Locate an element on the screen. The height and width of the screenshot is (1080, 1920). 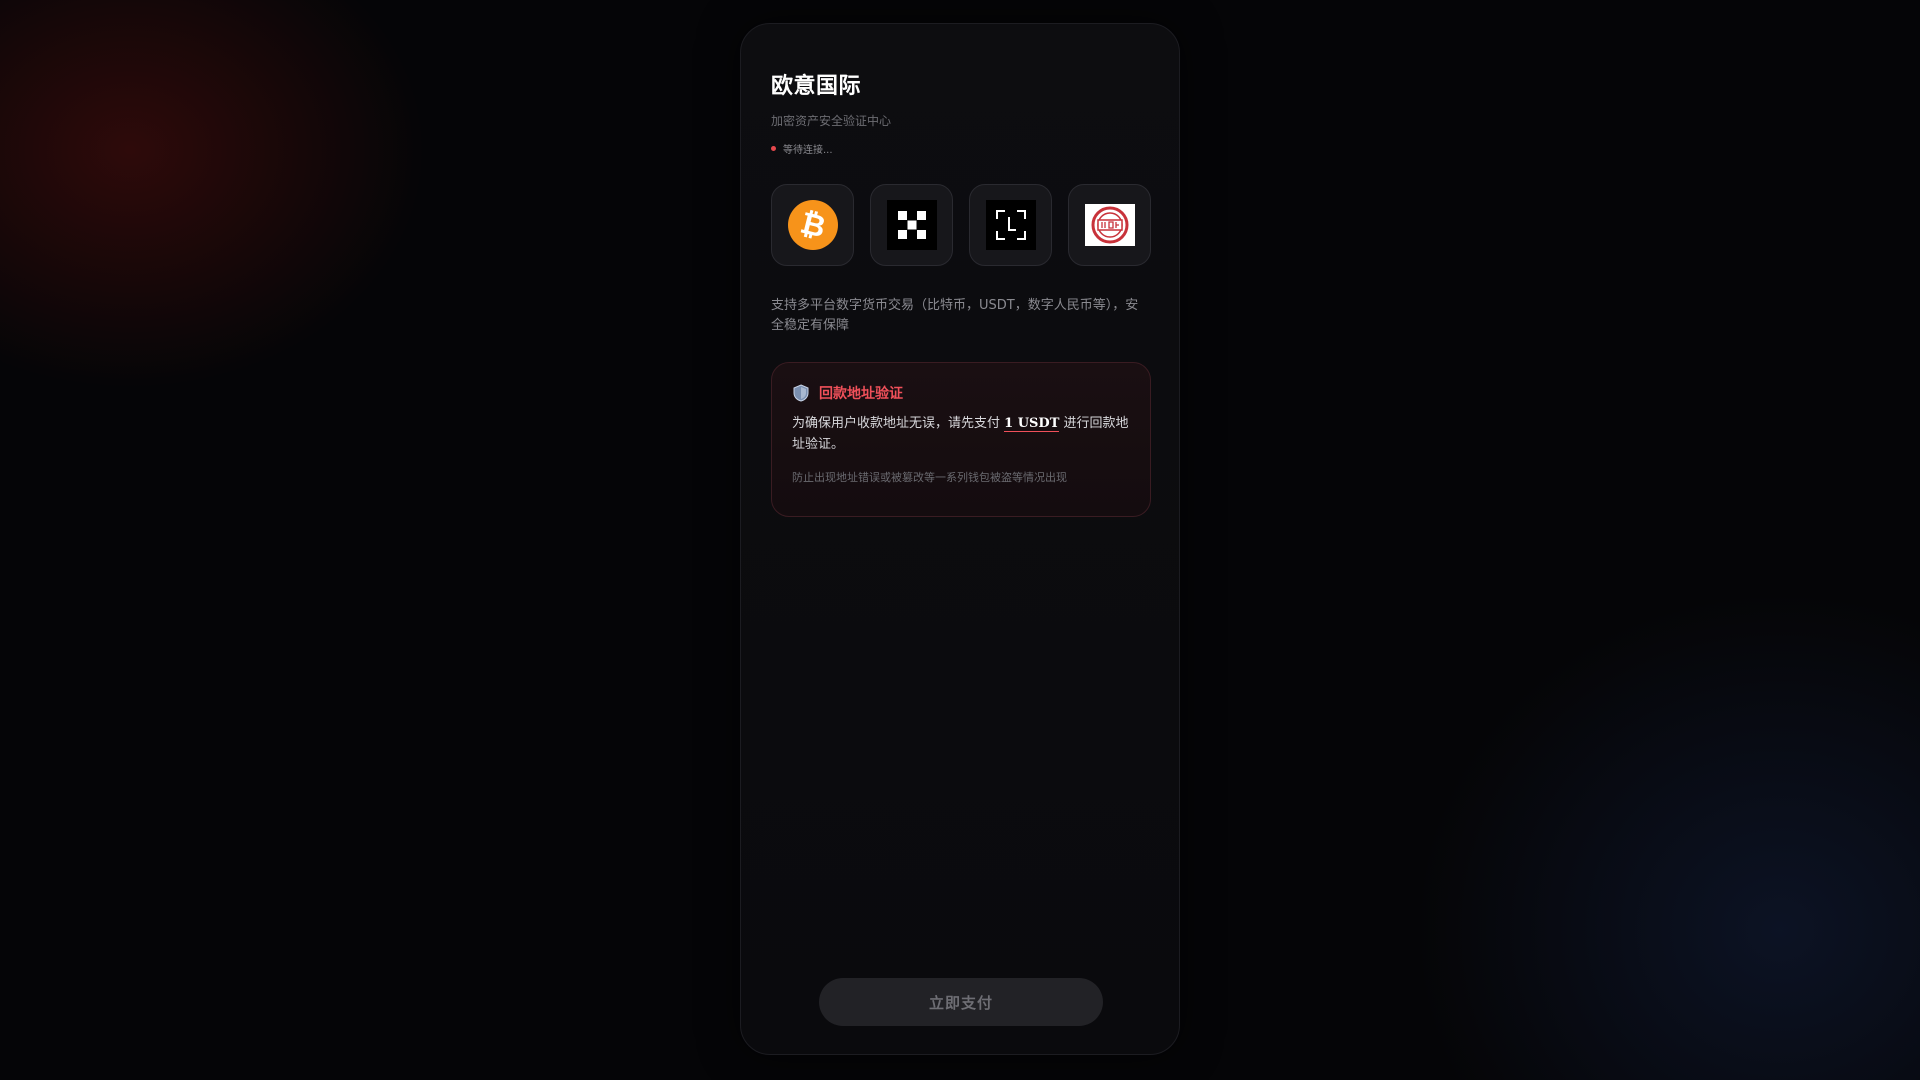
logo-tile-scan is located at coordinates (1010, 225).